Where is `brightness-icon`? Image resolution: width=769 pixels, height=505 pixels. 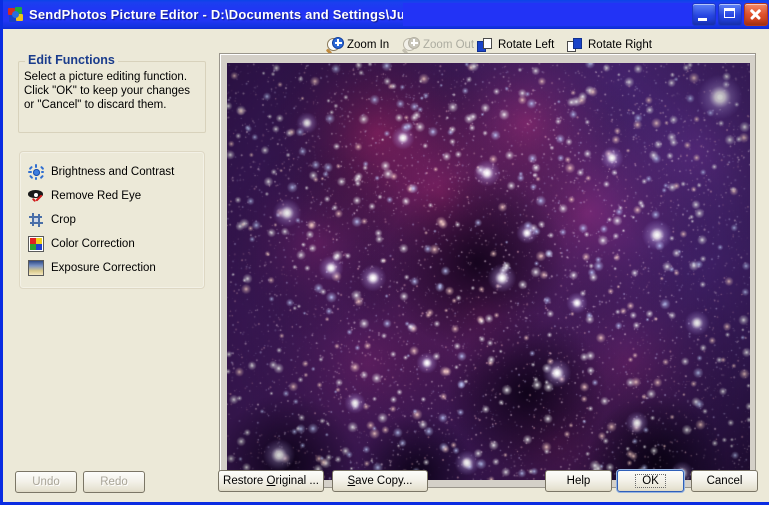 brightness-icon is located at coordinates (36, 172).